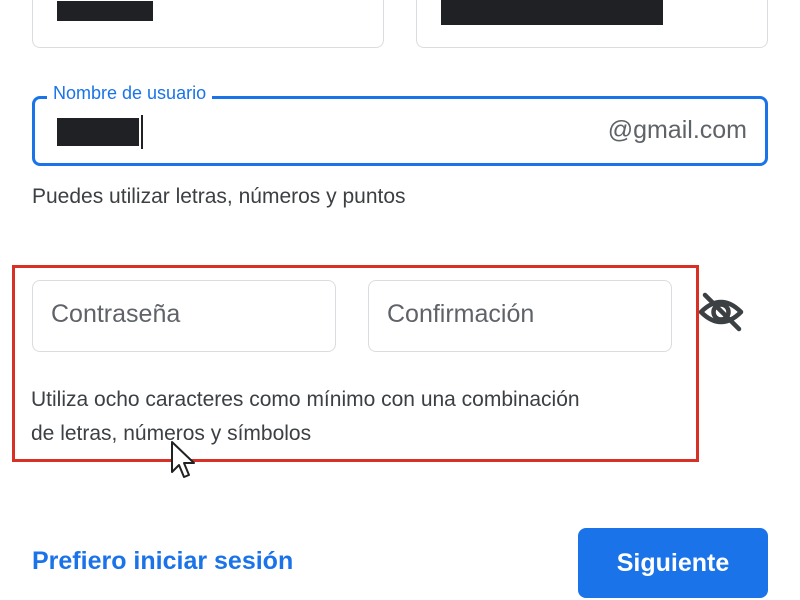 Image resolution: width=800 pixels, height=600 pixels. I want to click on password-placeholder: Contraseña, so click(116, 314).